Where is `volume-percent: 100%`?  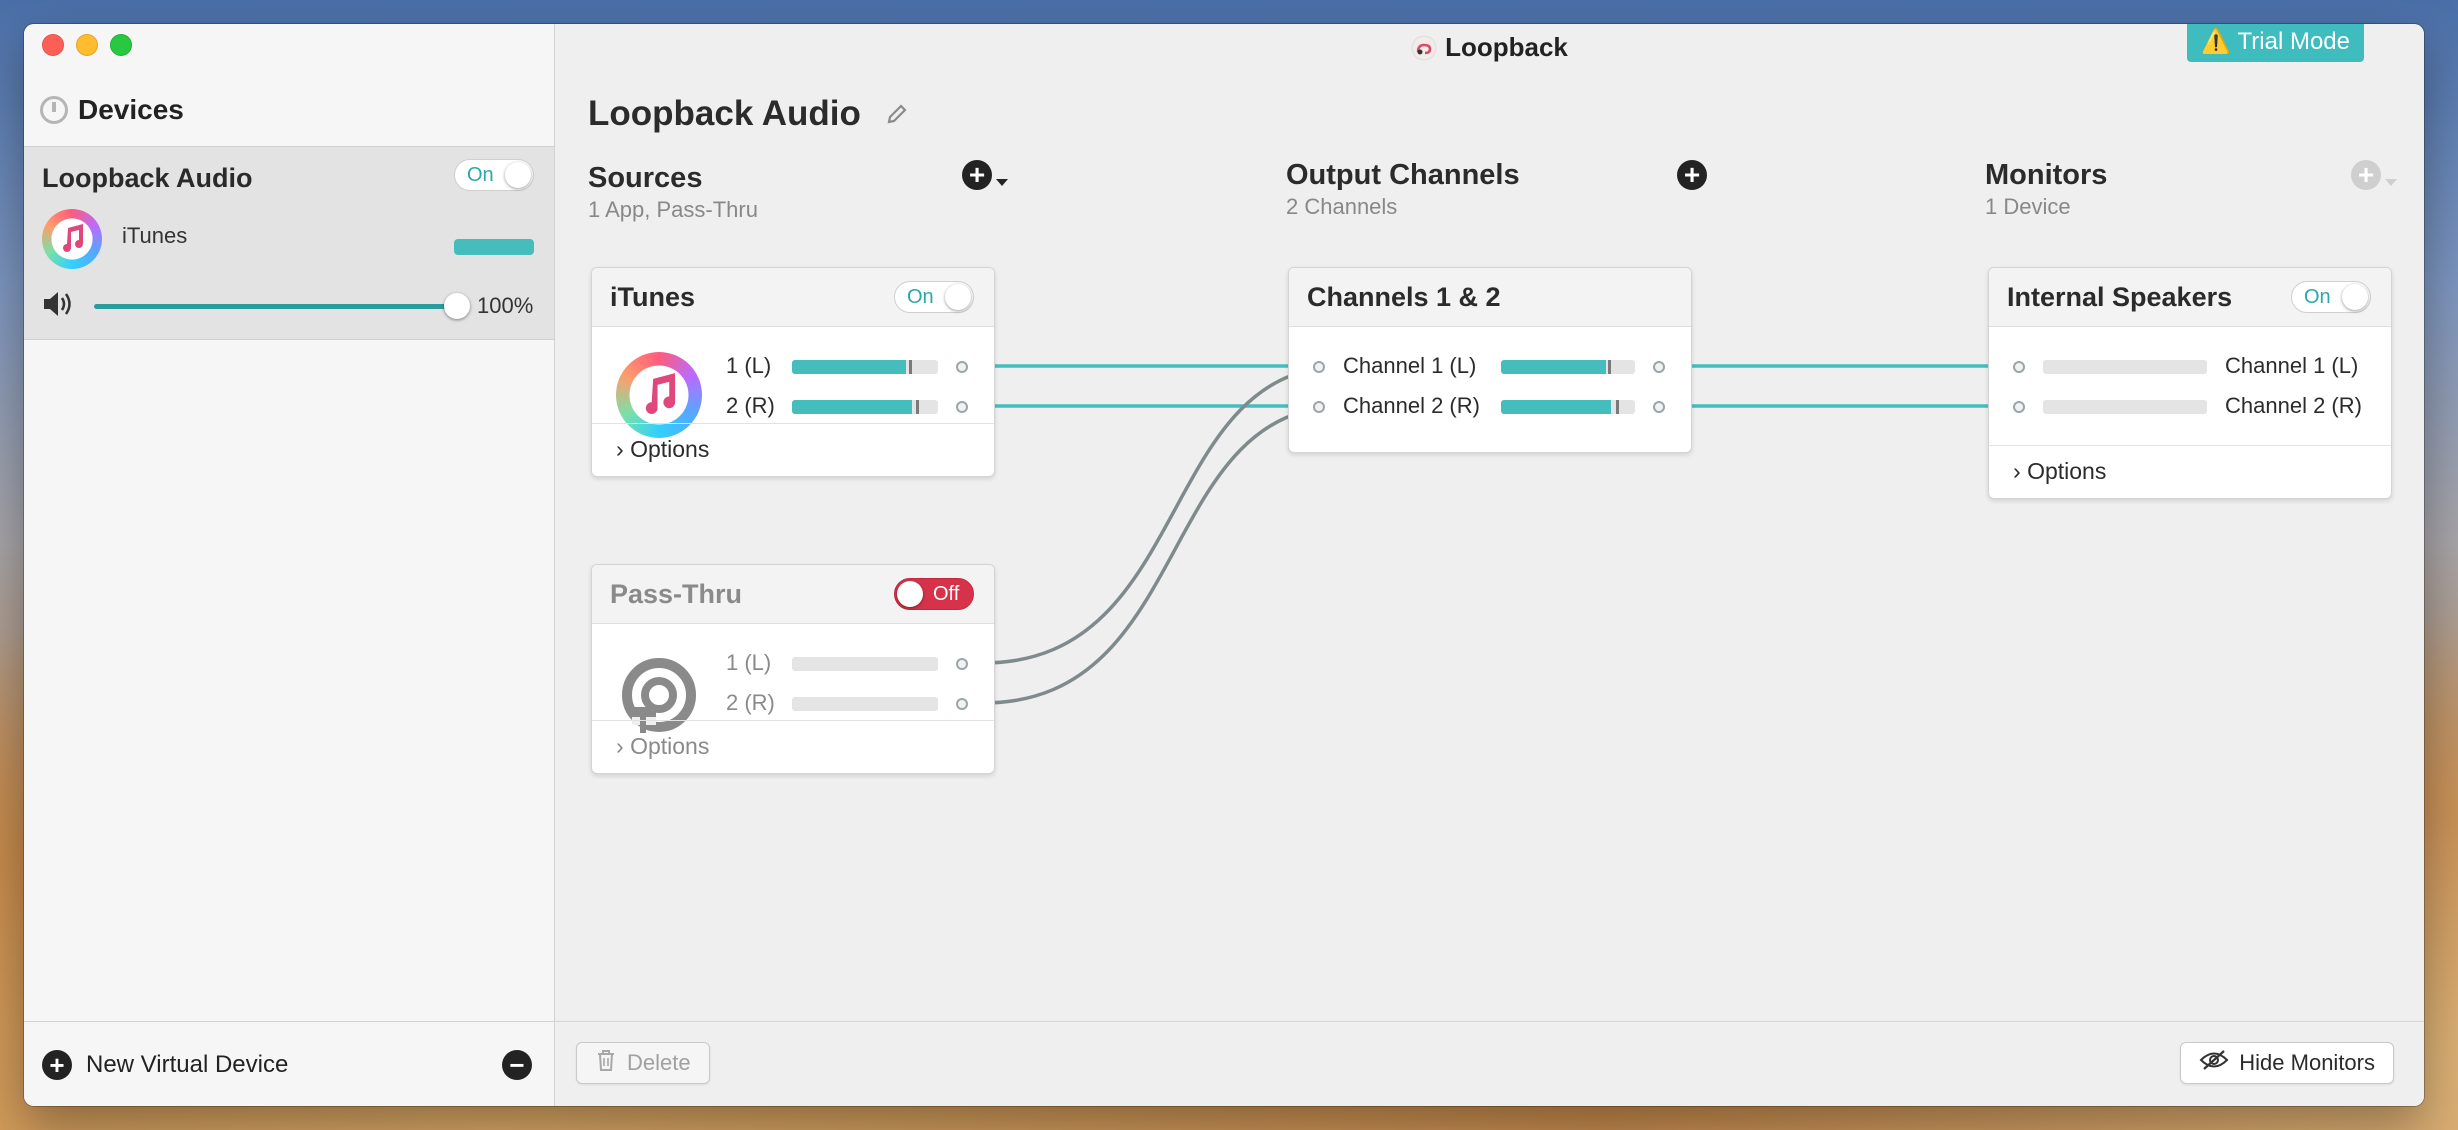 volume-percent: 100% is located at coordinates (505, 305).